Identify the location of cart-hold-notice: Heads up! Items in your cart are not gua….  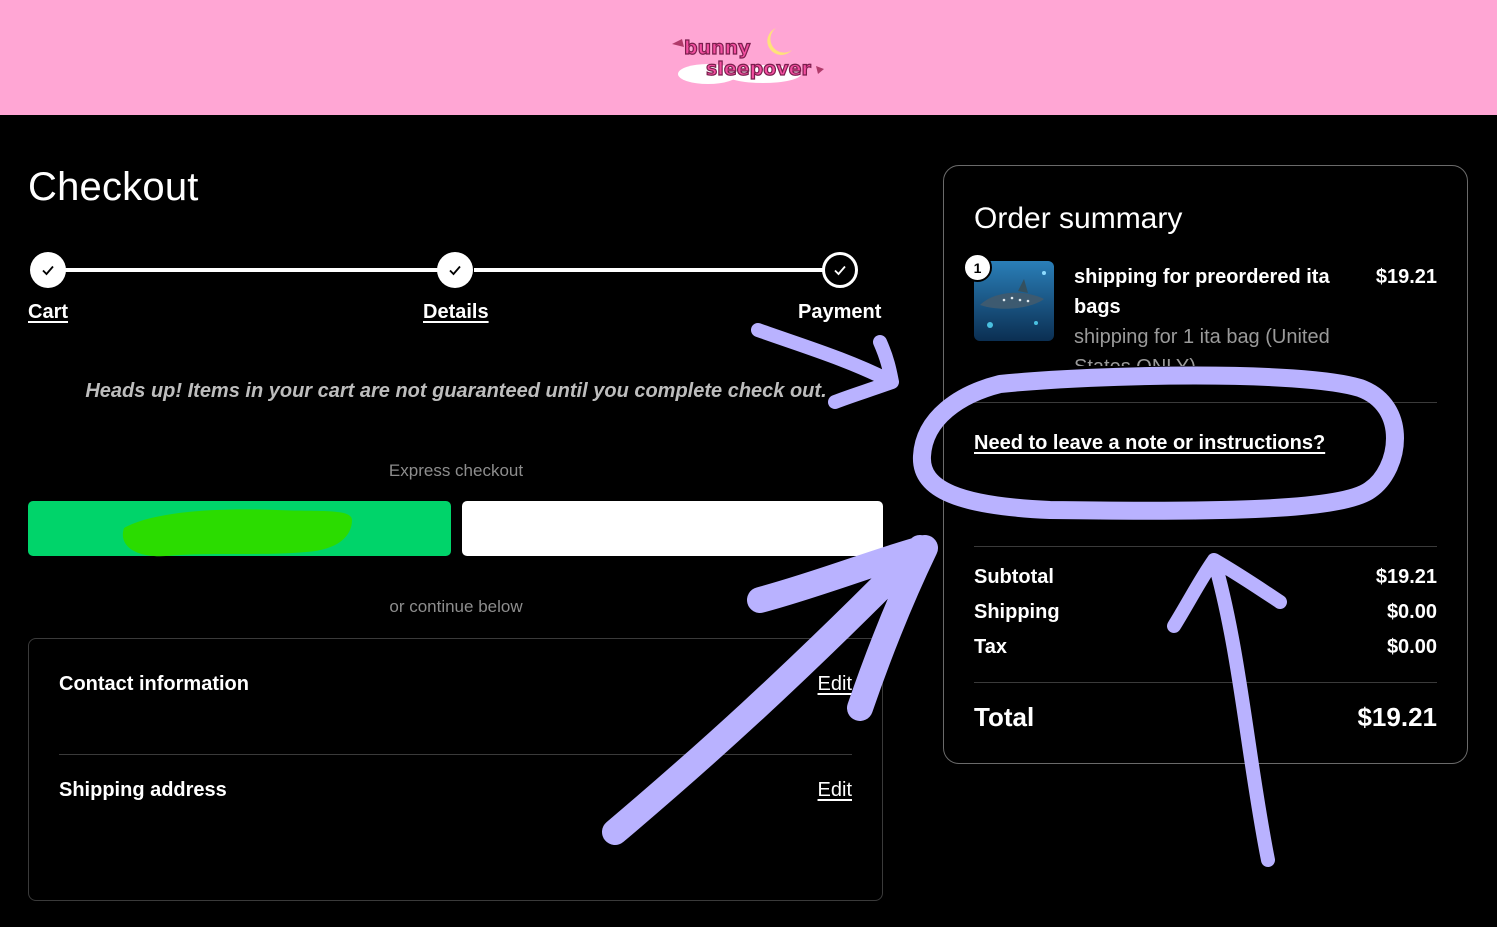
(456, 391).